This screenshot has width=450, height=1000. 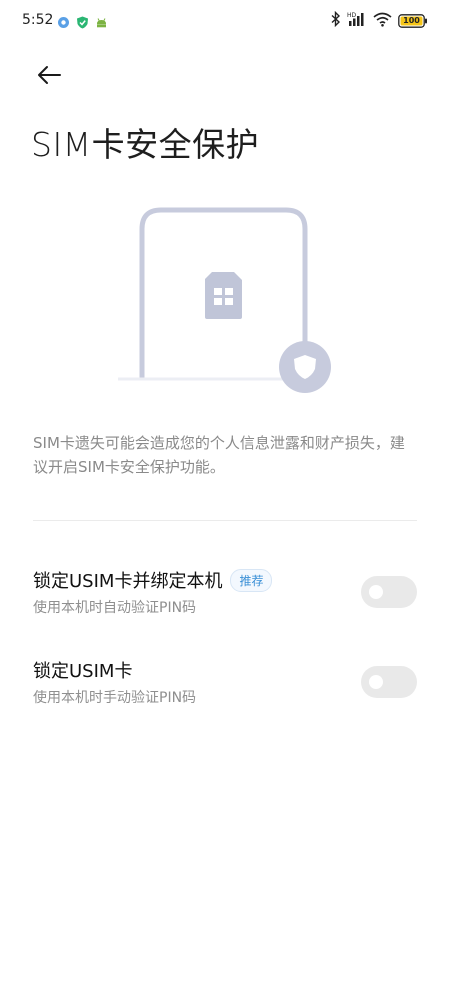 I want to click on setting-lock-usim: 锁定USIM卡 使用本机时手动验证PIN码, so click(x=225, y=686).